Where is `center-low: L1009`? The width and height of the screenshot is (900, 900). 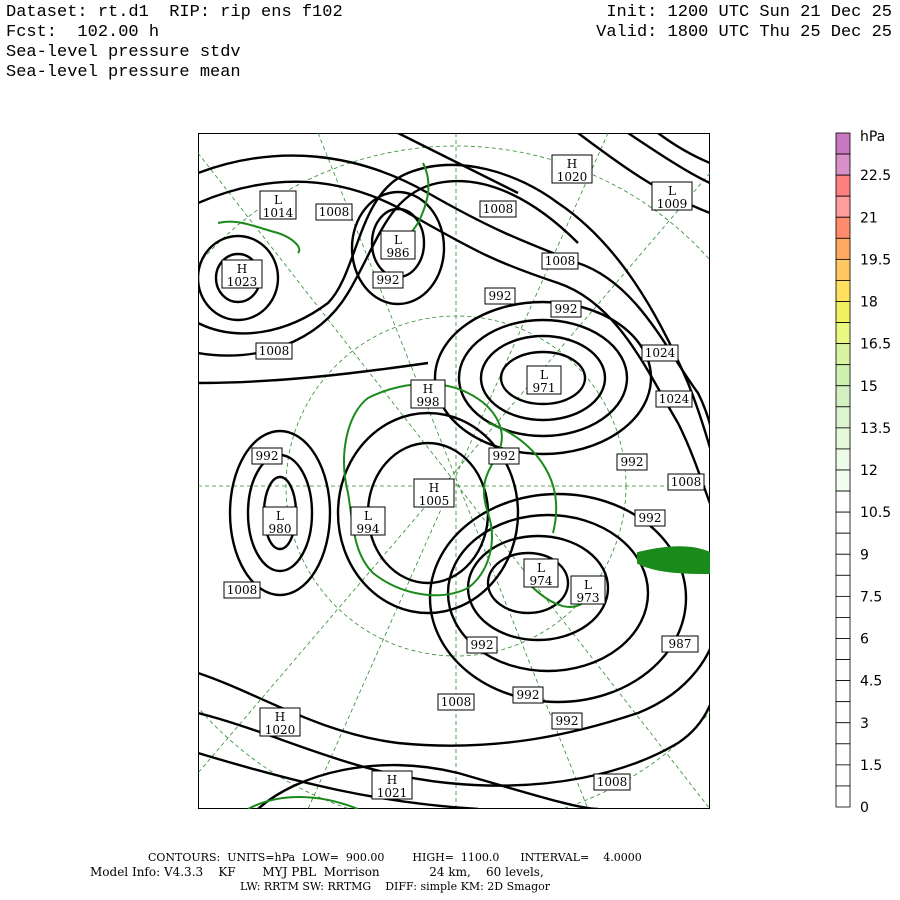 center-low: L1009 is located at coordinates (672, 196).